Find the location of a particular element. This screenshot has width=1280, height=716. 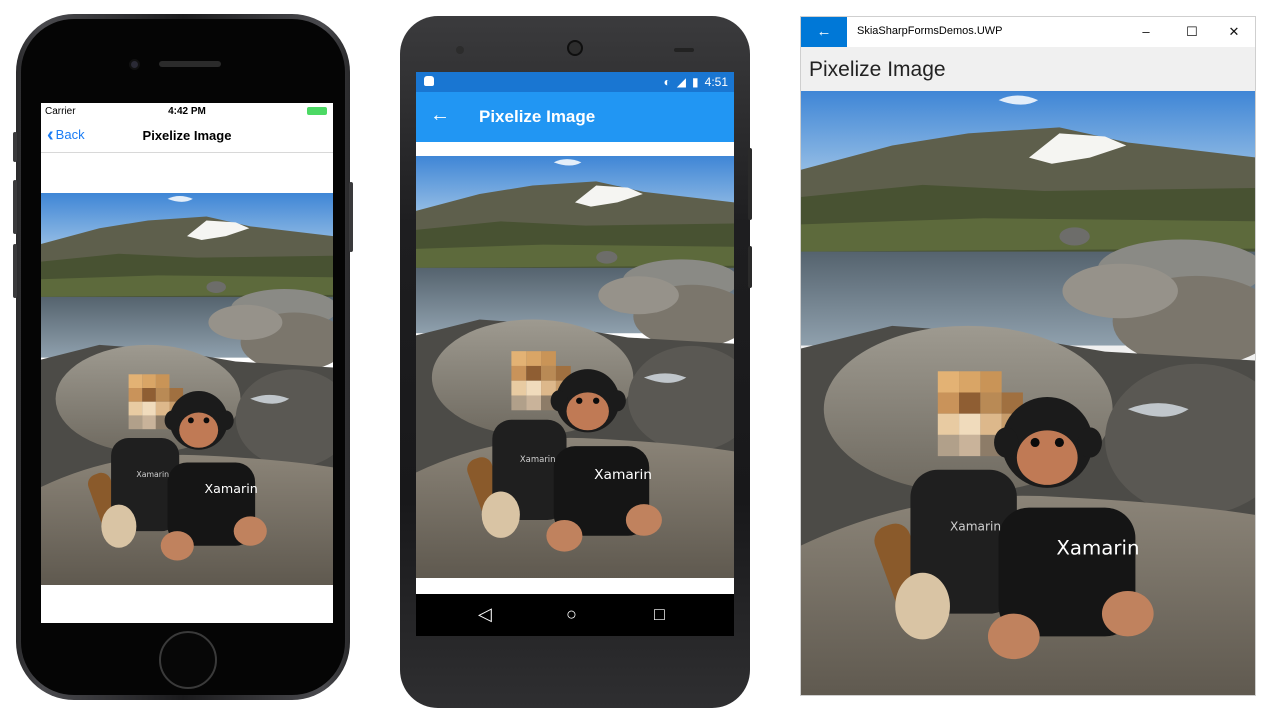

recents-square-icon: □ is located at coordinates (659, 614).